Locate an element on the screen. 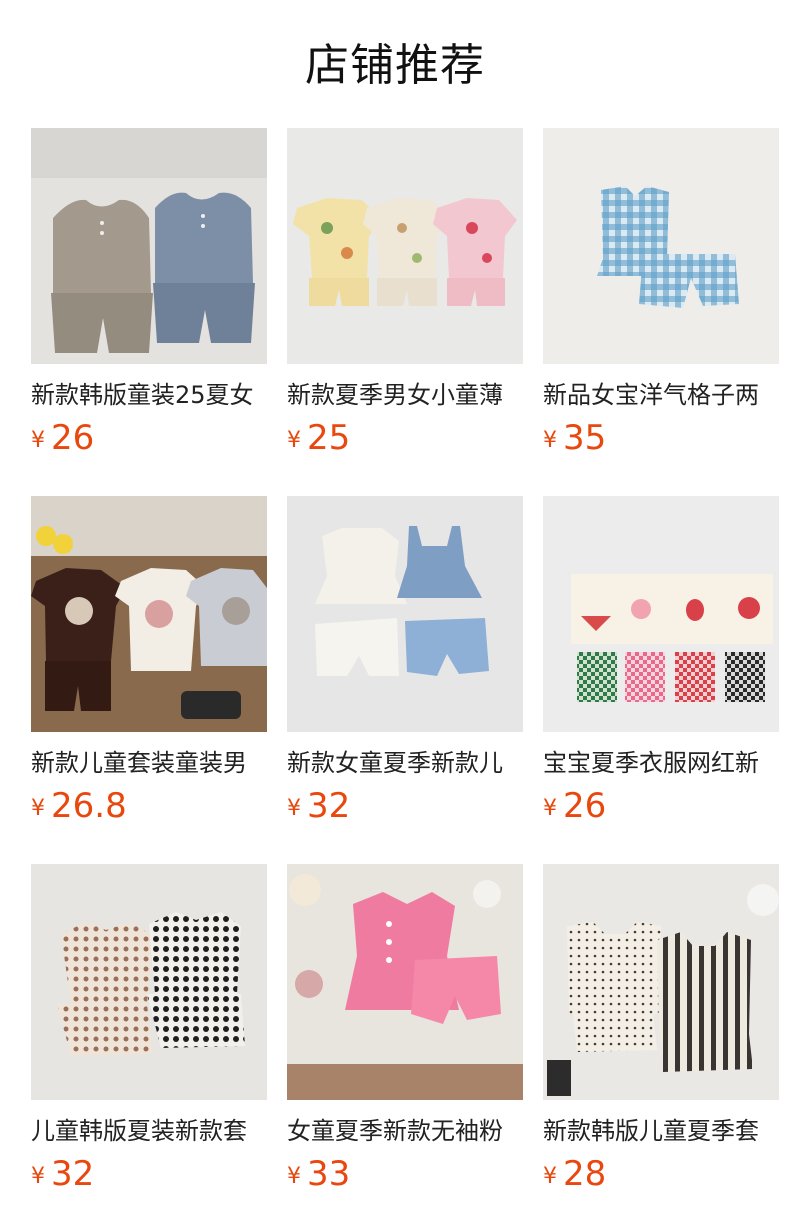  product-price: ¥26.8 is located at coordinates (79, 806).